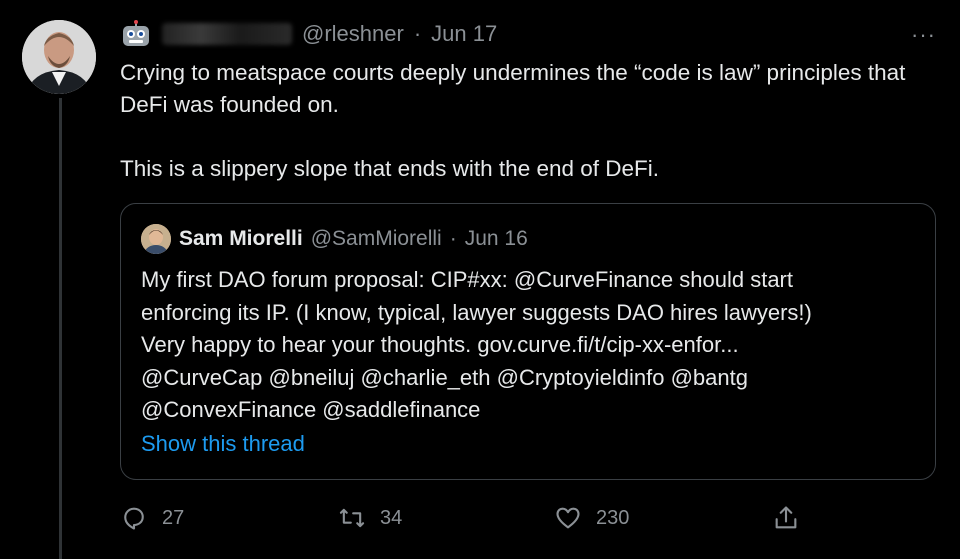 This screenshot has width=960, height=559. Describe the element at coordinates (223, 444) in the screenshot. I see `show-thread-link: Show this thread` at that location.